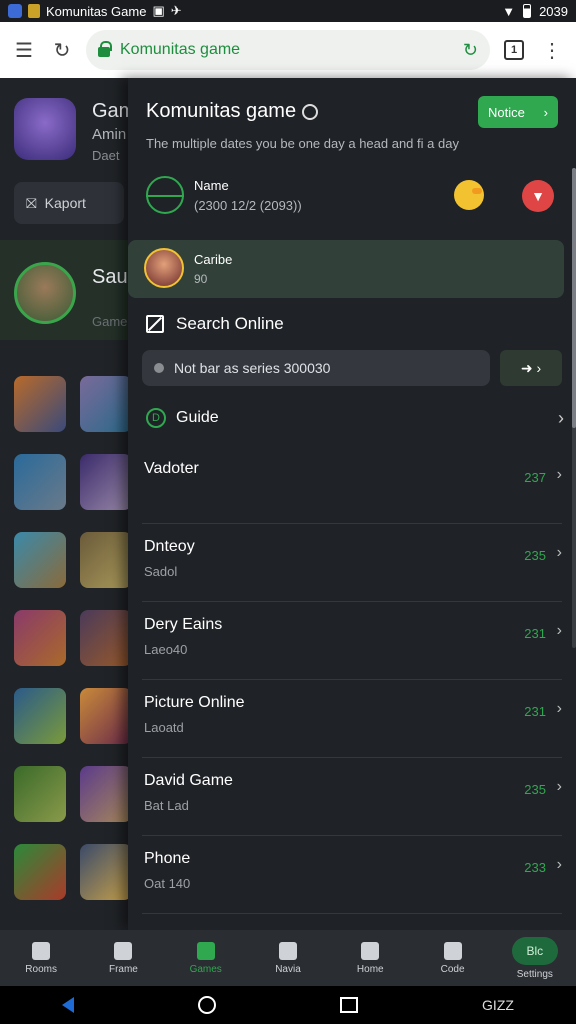 This screenshot has width=576, height=1024. I want to click on url-bar: Komunitas game ↻, so click(288, 50).